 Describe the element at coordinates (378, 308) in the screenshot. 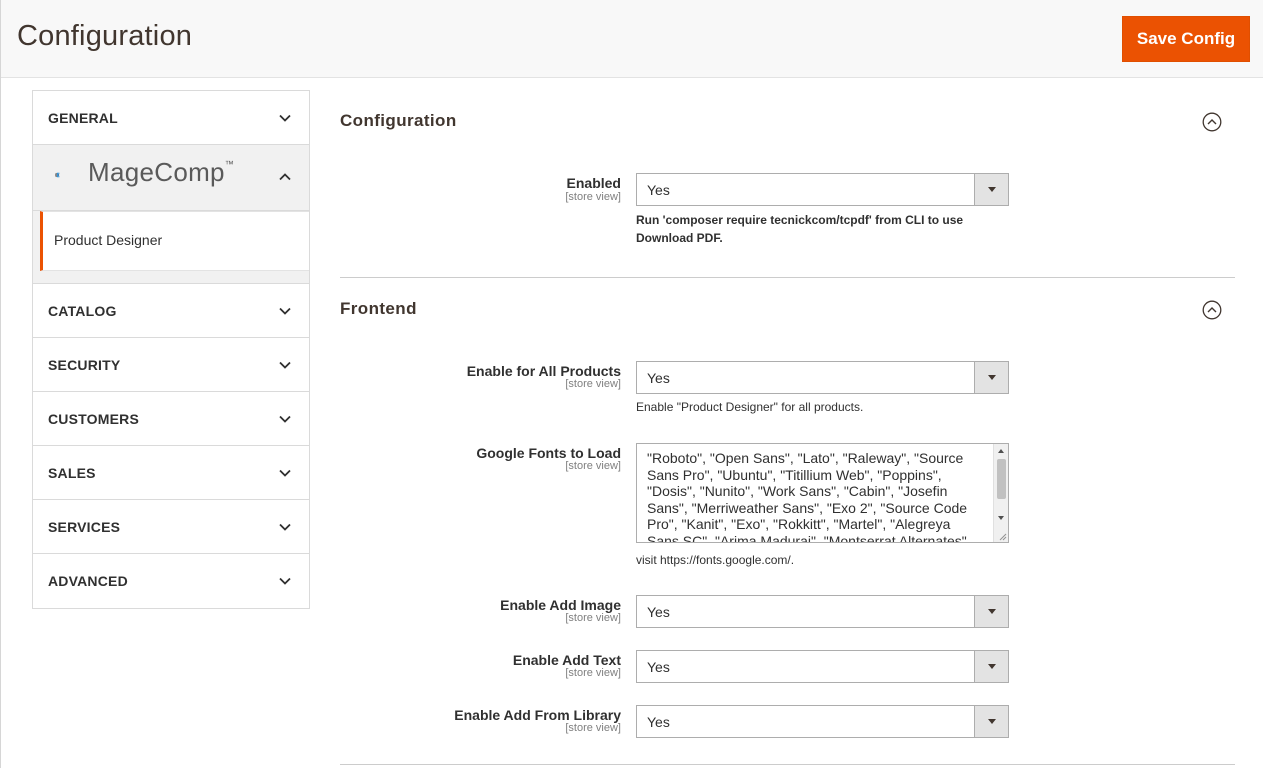

I see `section-title: Frontend` at that location.